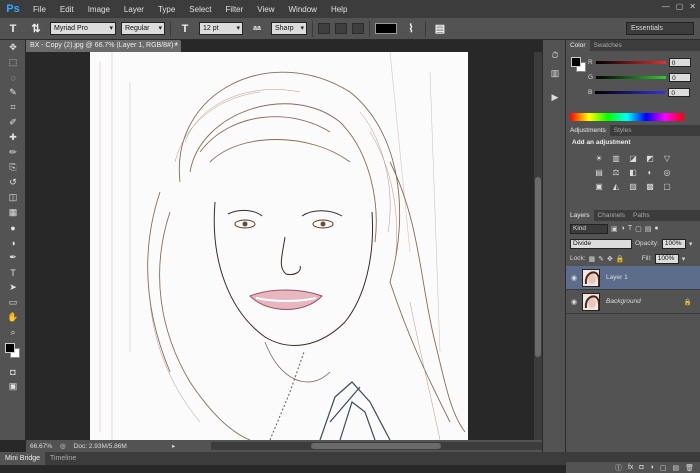 This screenshot has width=700, height=473. What do you see at coordinates (39, 9) in the screenshot?
I see `menu-file: File` at bounding box center [39, 9].